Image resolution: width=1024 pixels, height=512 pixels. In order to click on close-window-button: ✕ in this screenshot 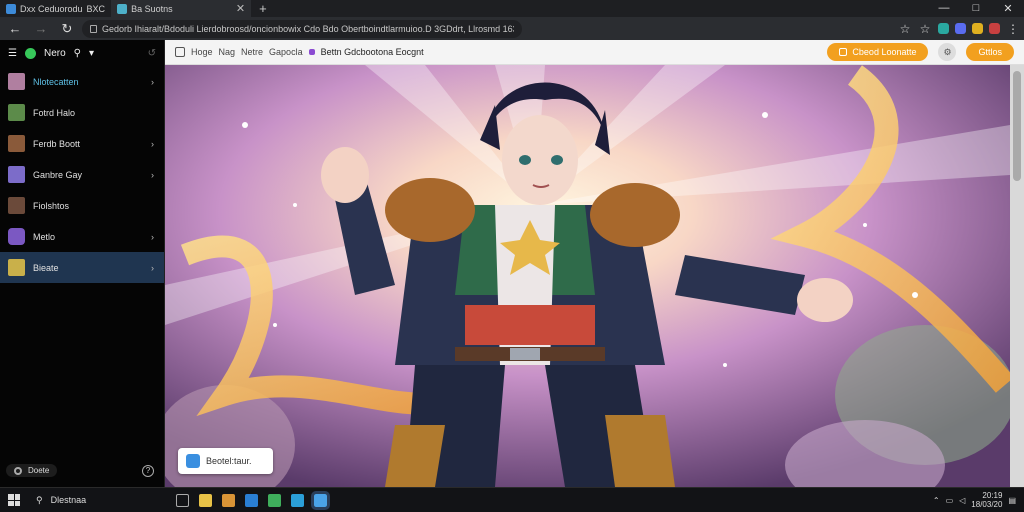, I will do `click(1008, 8)`.